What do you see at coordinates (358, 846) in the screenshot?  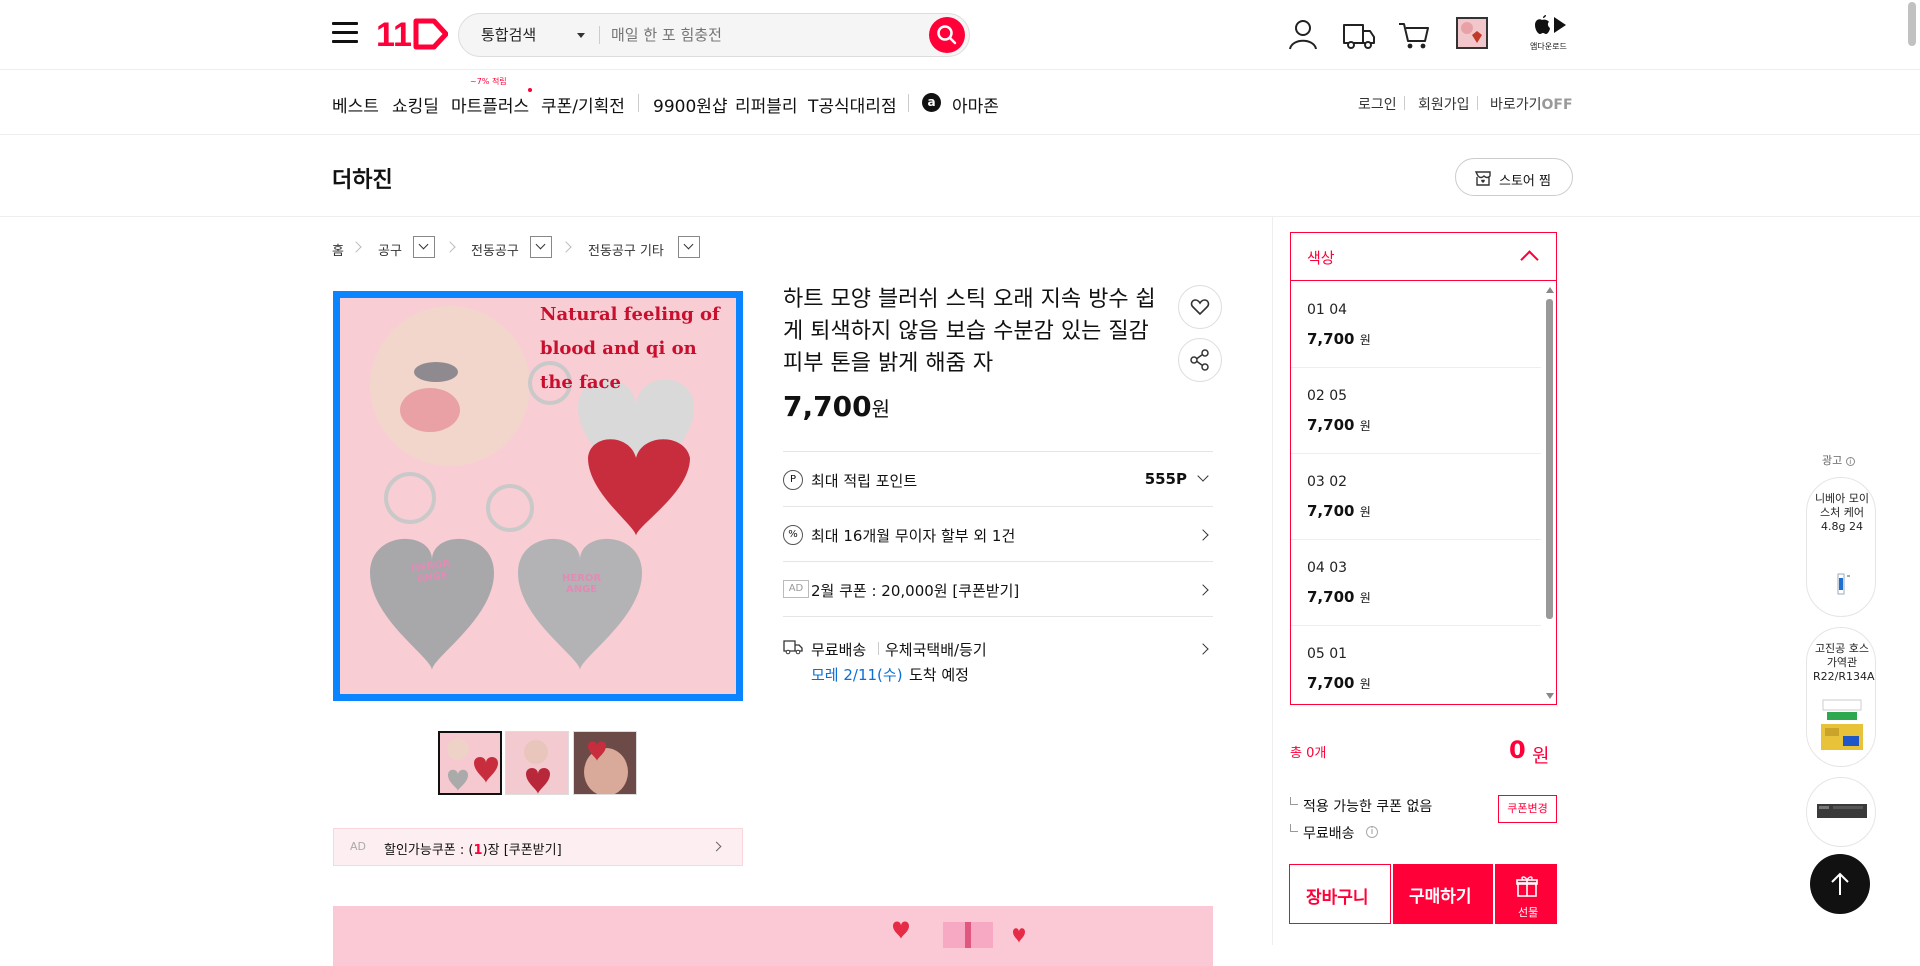 I see `ad-badge: AD` at bounding box center [358, 846].